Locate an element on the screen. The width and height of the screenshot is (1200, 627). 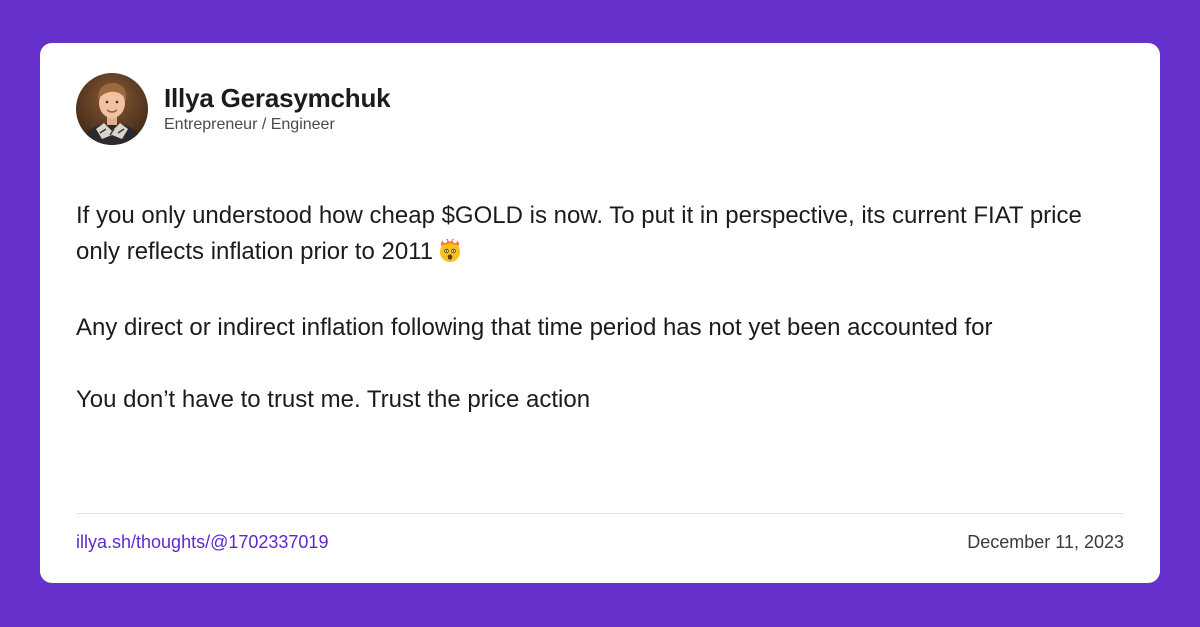
post-date: December 11, 2023 is located at coordinates (1045, 542).